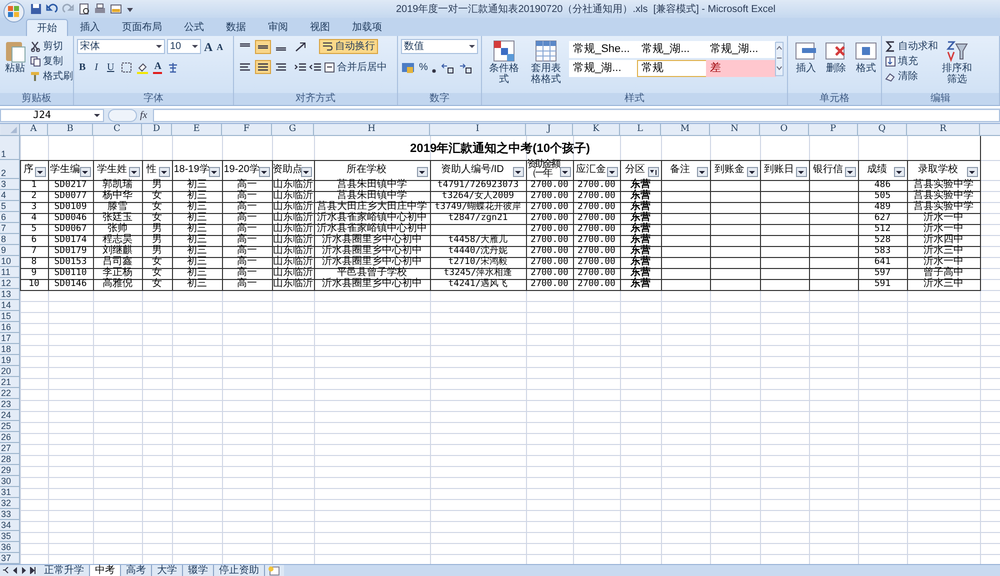  What do you see at coordinates (142, 27) in the screenshot?
I see `ribbon-tab: 页面布局` at bounding box center [142, 27].